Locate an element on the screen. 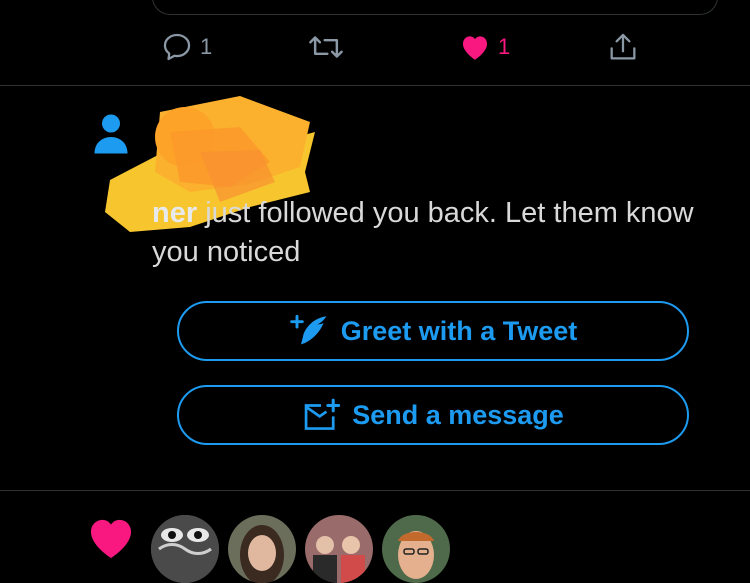 This screenshot has height=583, width=750. like-icon is located at coordinates (475, 48).